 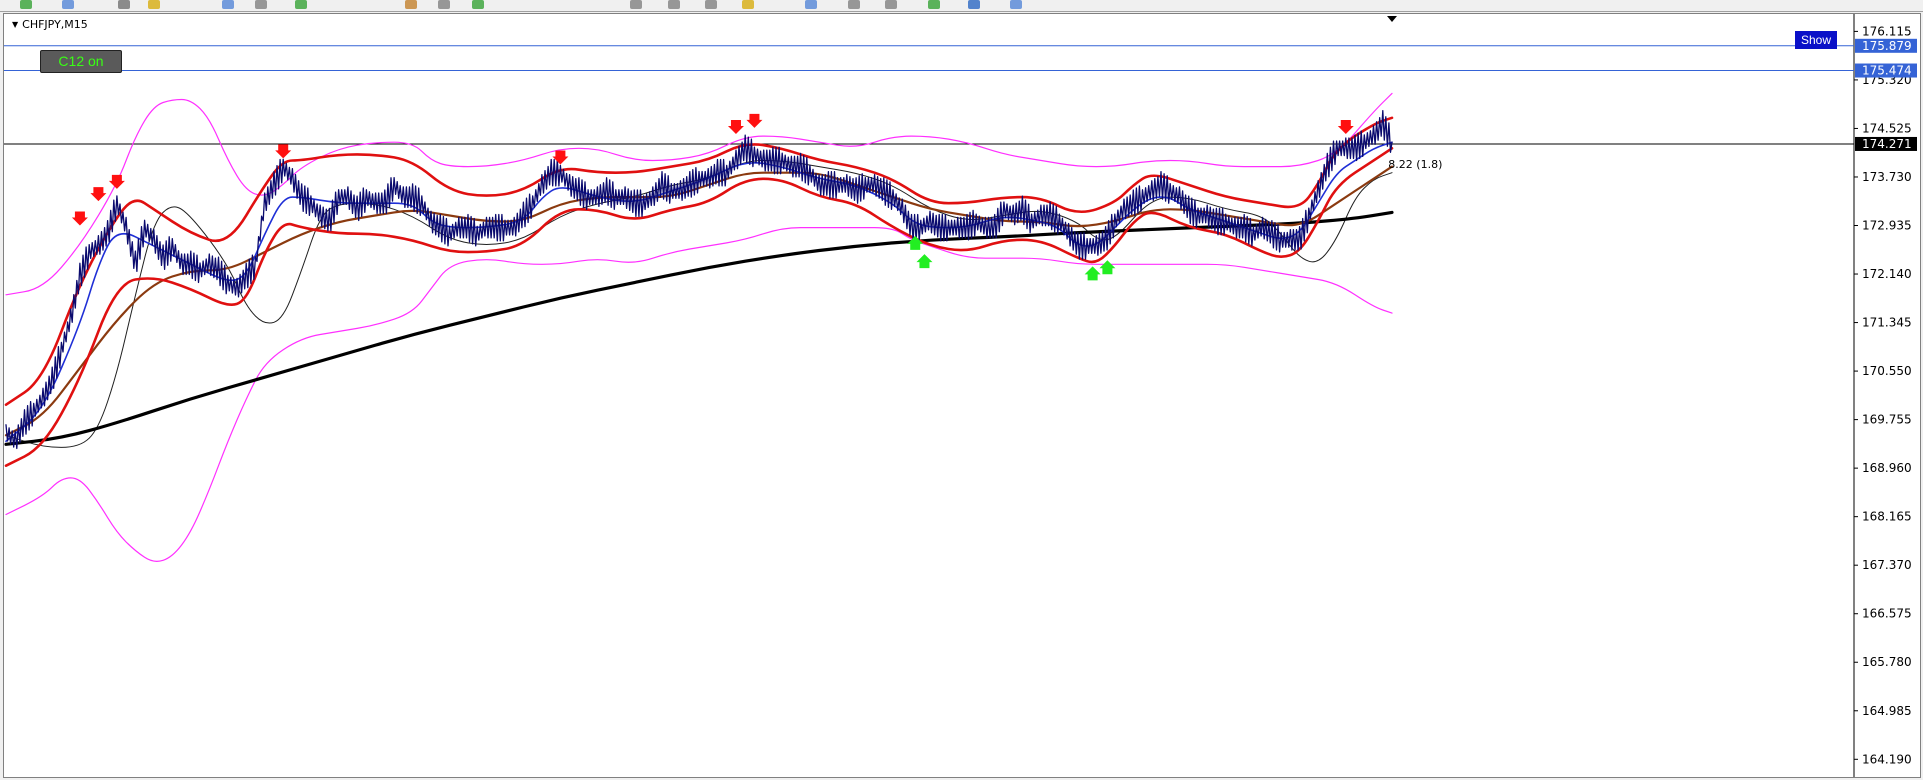 I want to click on y-tick-label: 164.190, so click(x=1887, y=759).